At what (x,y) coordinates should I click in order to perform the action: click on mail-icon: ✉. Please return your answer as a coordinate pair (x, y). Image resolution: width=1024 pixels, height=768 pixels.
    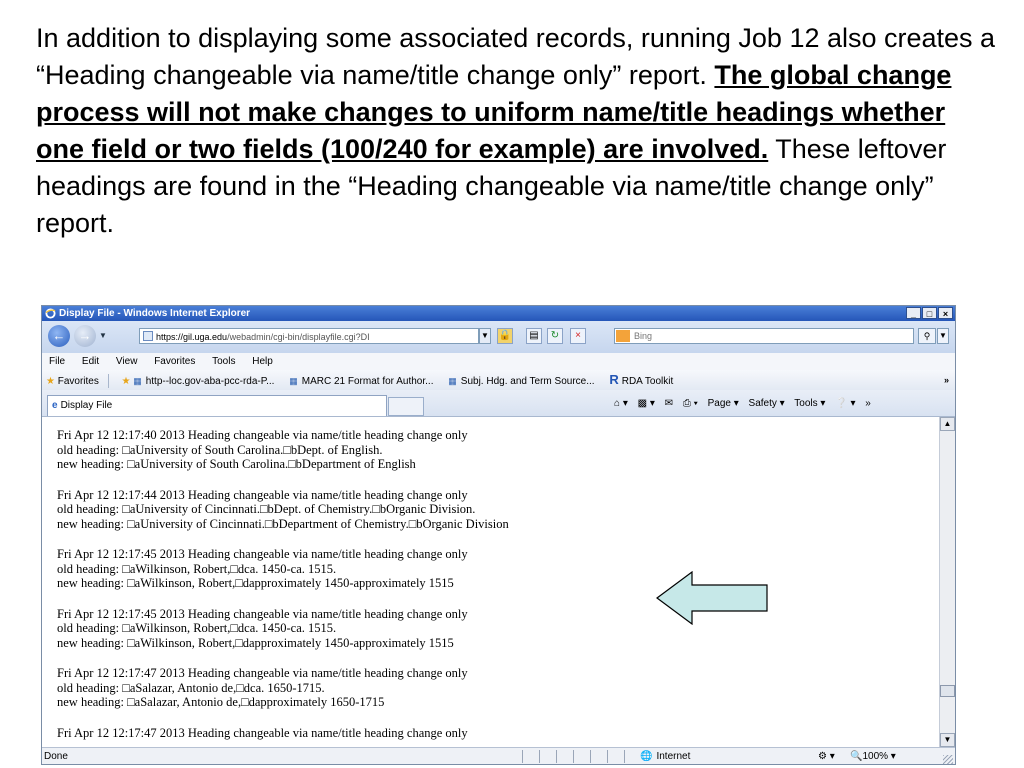
    Looking at the image, I should click on (669, 403).